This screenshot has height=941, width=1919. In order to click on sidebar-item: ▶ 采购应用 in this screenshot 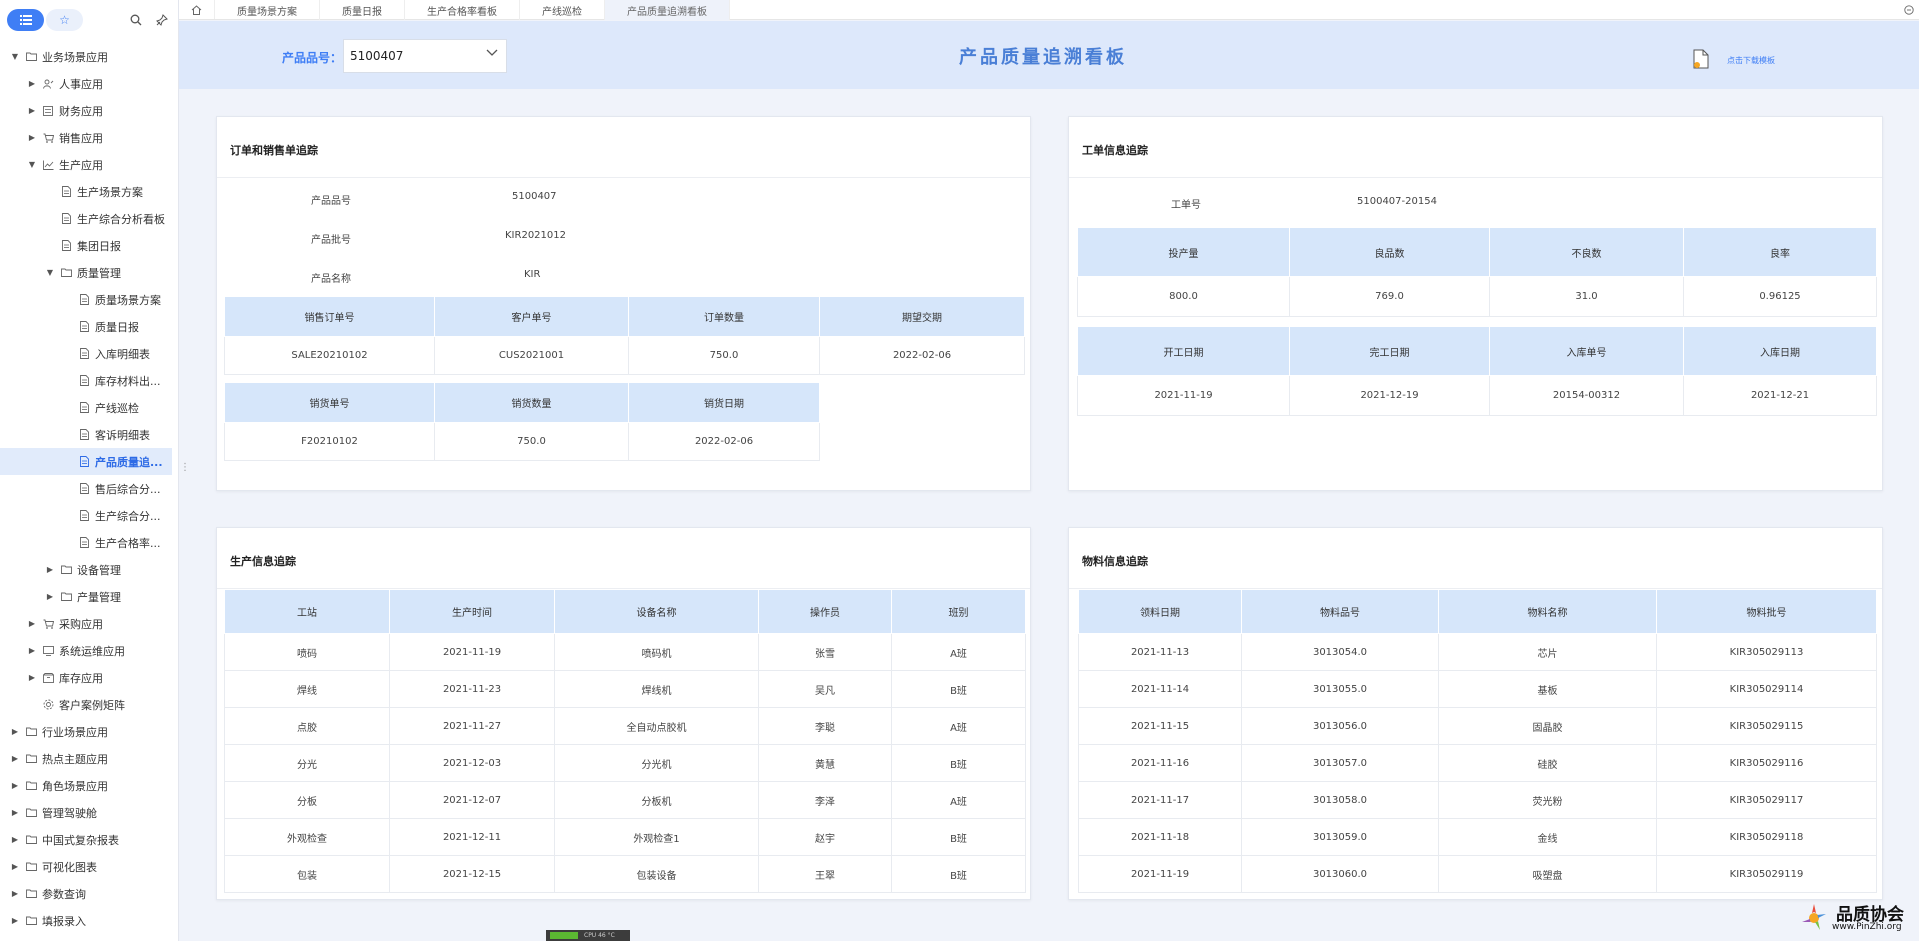, I will do `click(86, 623)`.